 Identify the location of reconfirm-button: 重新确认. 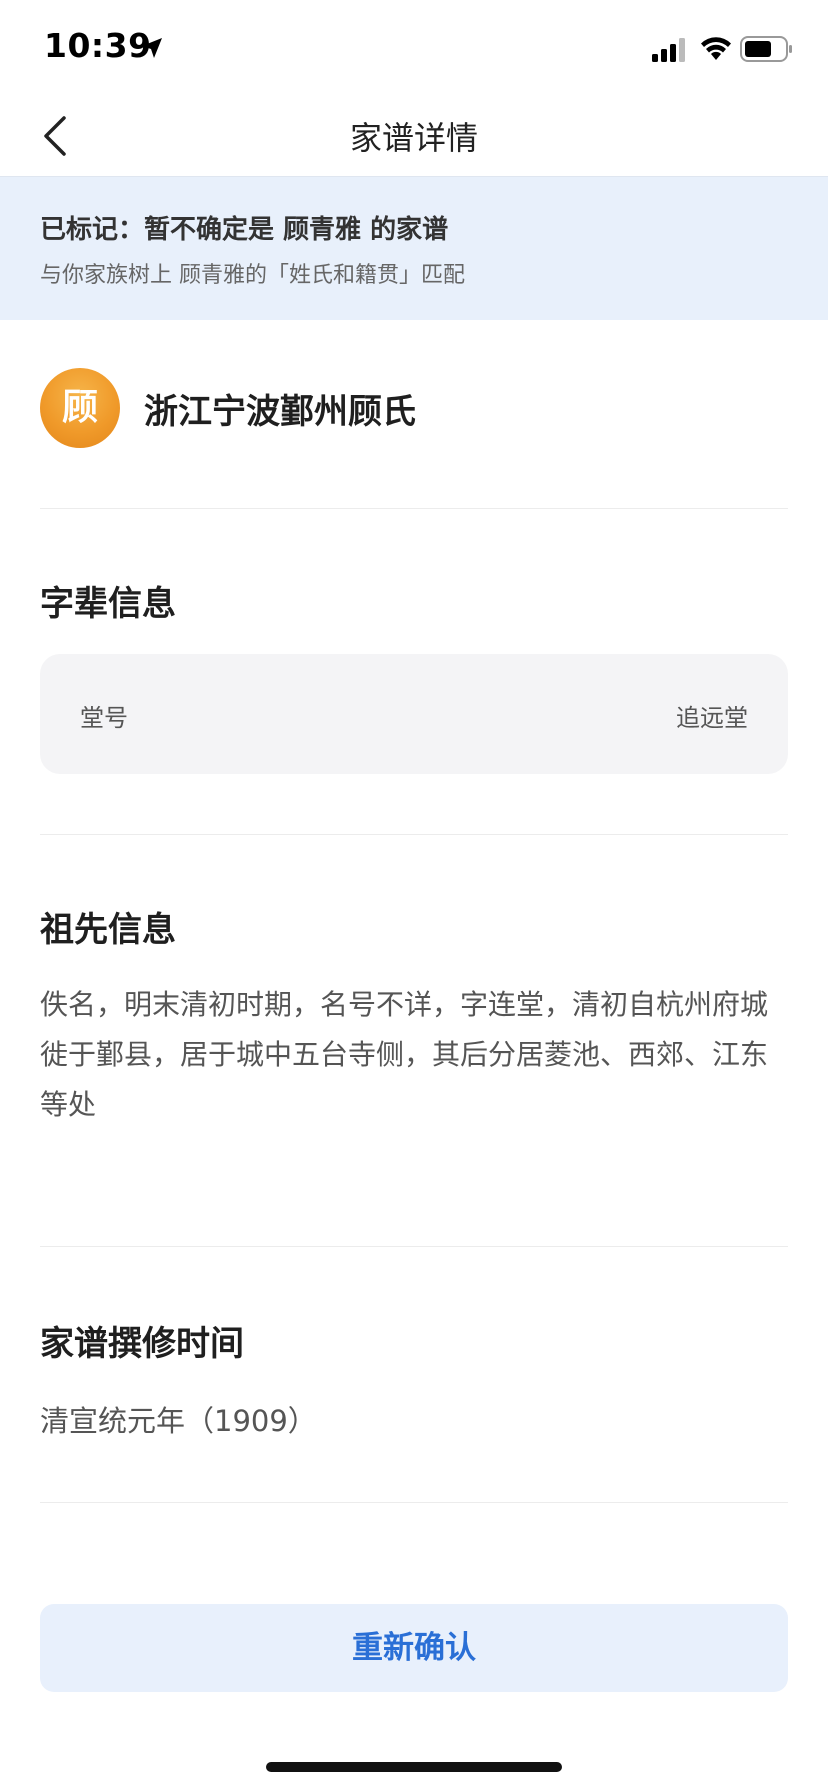
(414, 1648).